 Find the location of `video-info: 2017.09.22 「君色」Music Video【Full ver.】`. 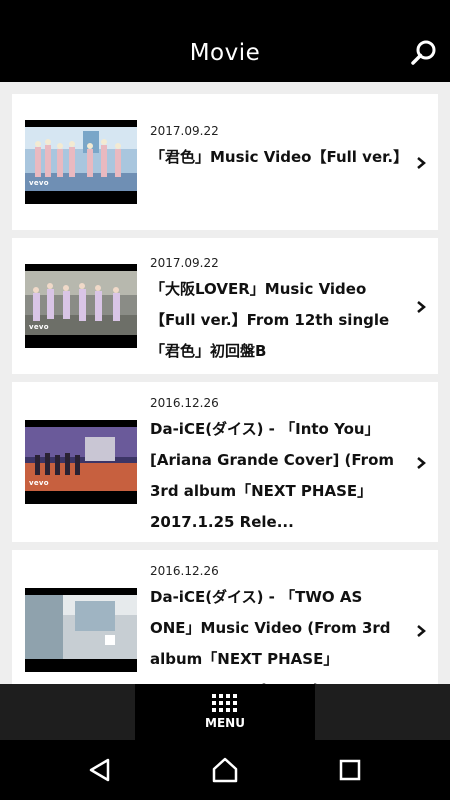

video-info: 2017.09.22 「君色」Music Video【Full ver.】 is located at coordinates (279, 148).